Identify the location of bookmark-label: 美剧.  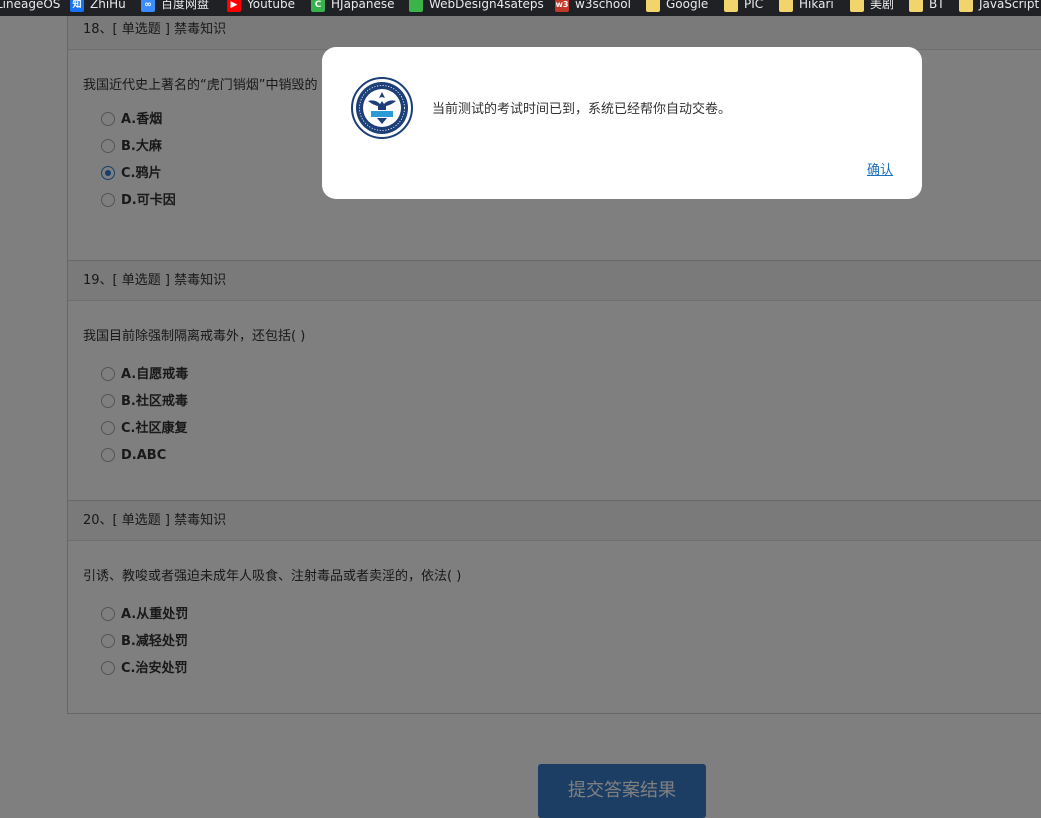
(882, 5).